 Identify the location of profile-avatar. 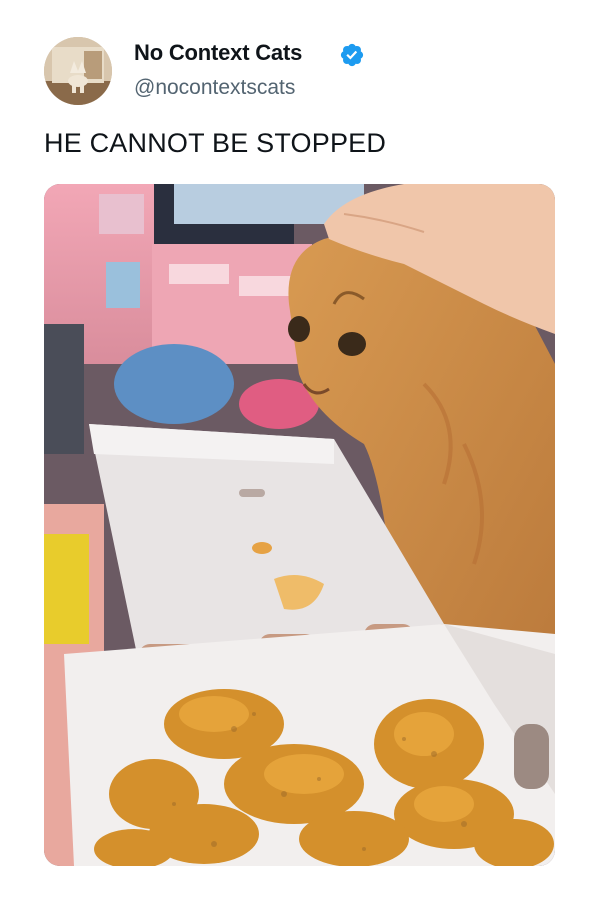
(78, 71).